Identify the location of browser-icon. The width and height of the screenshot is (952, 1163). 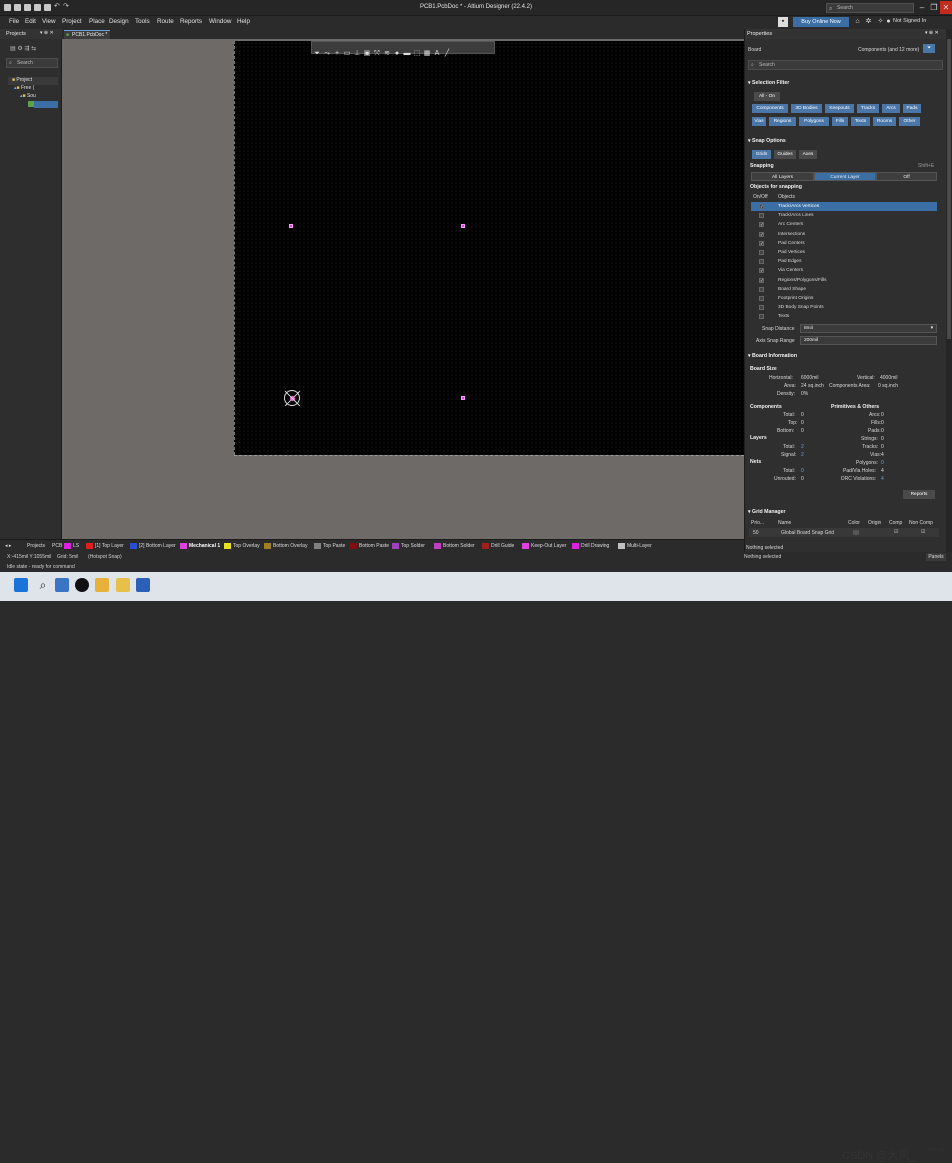
(82, 585).